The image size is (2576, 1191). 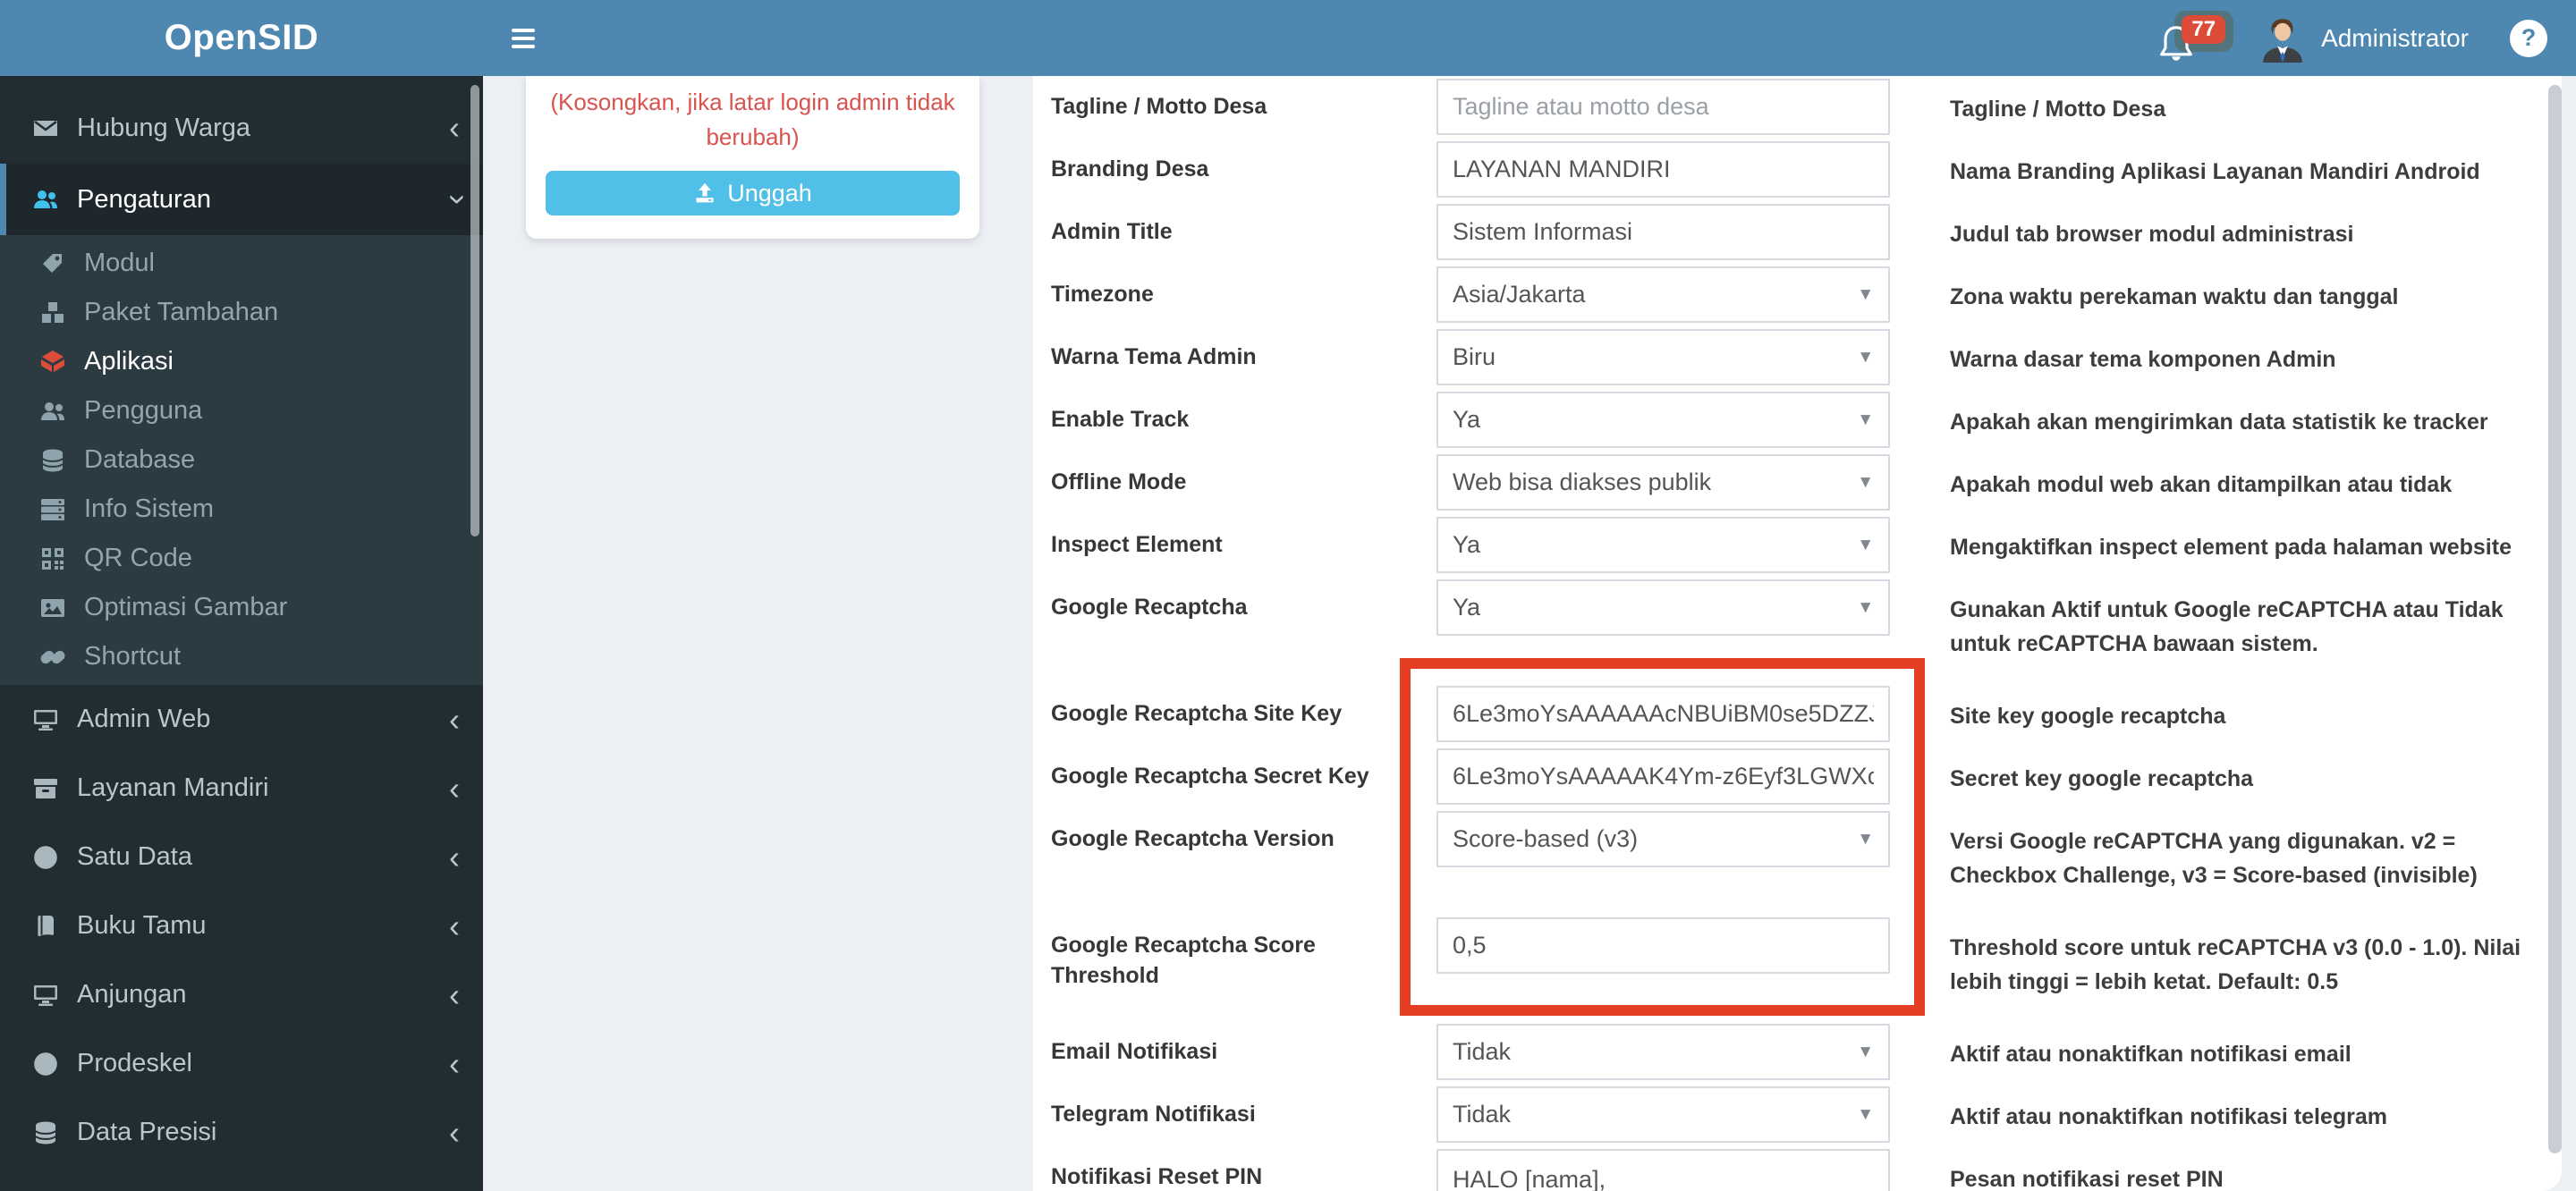 I want to click on sidebar-scrollbar, so click(x=474, y=310).